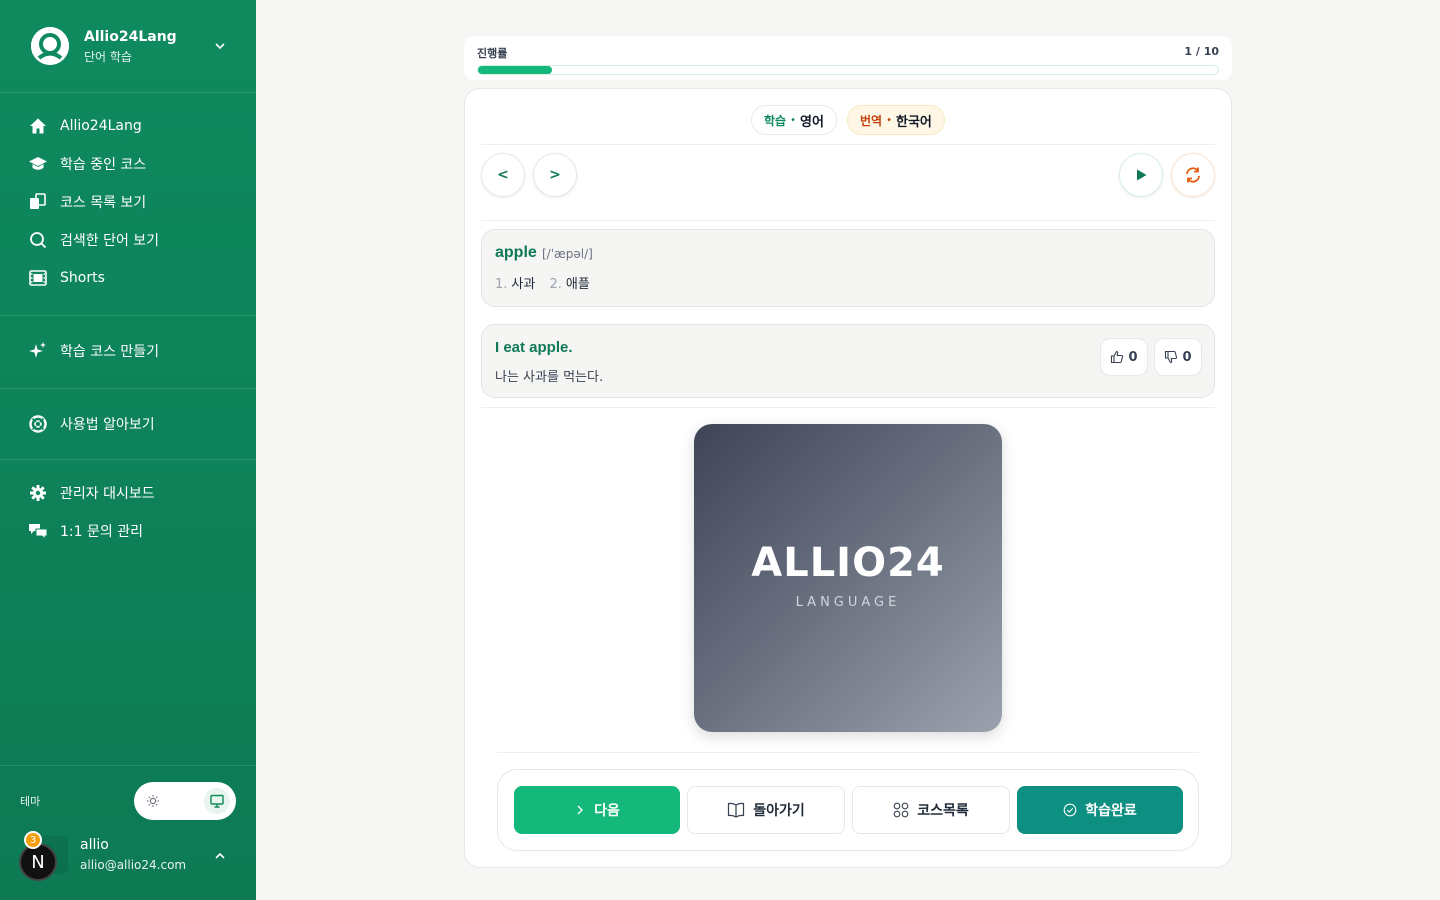 Image resolution: width=1440 pixels, height=900 pixels. Describe the element at coordinates (779, 811) in the screenshot. I see `back-button-label: 돌아가기` at that location.